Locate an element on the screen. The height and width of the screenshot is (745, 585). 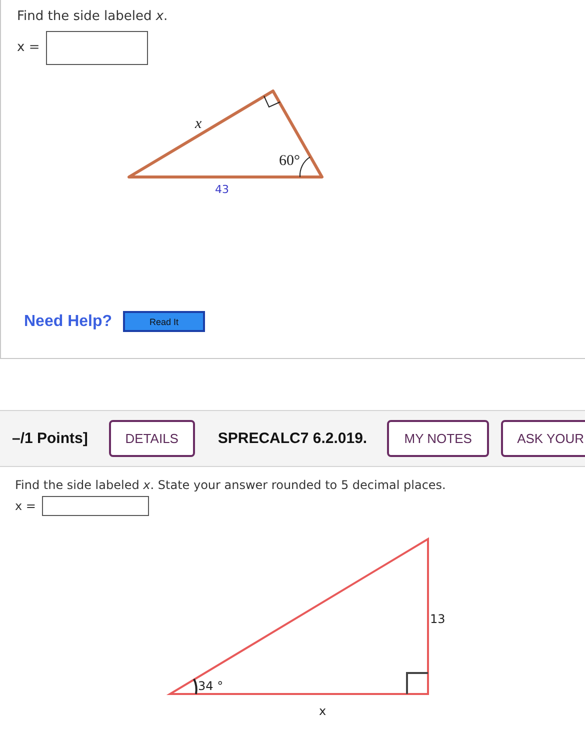
problem-id: SPRECALC7 6.2.019. is located at coordinates (293, 438).